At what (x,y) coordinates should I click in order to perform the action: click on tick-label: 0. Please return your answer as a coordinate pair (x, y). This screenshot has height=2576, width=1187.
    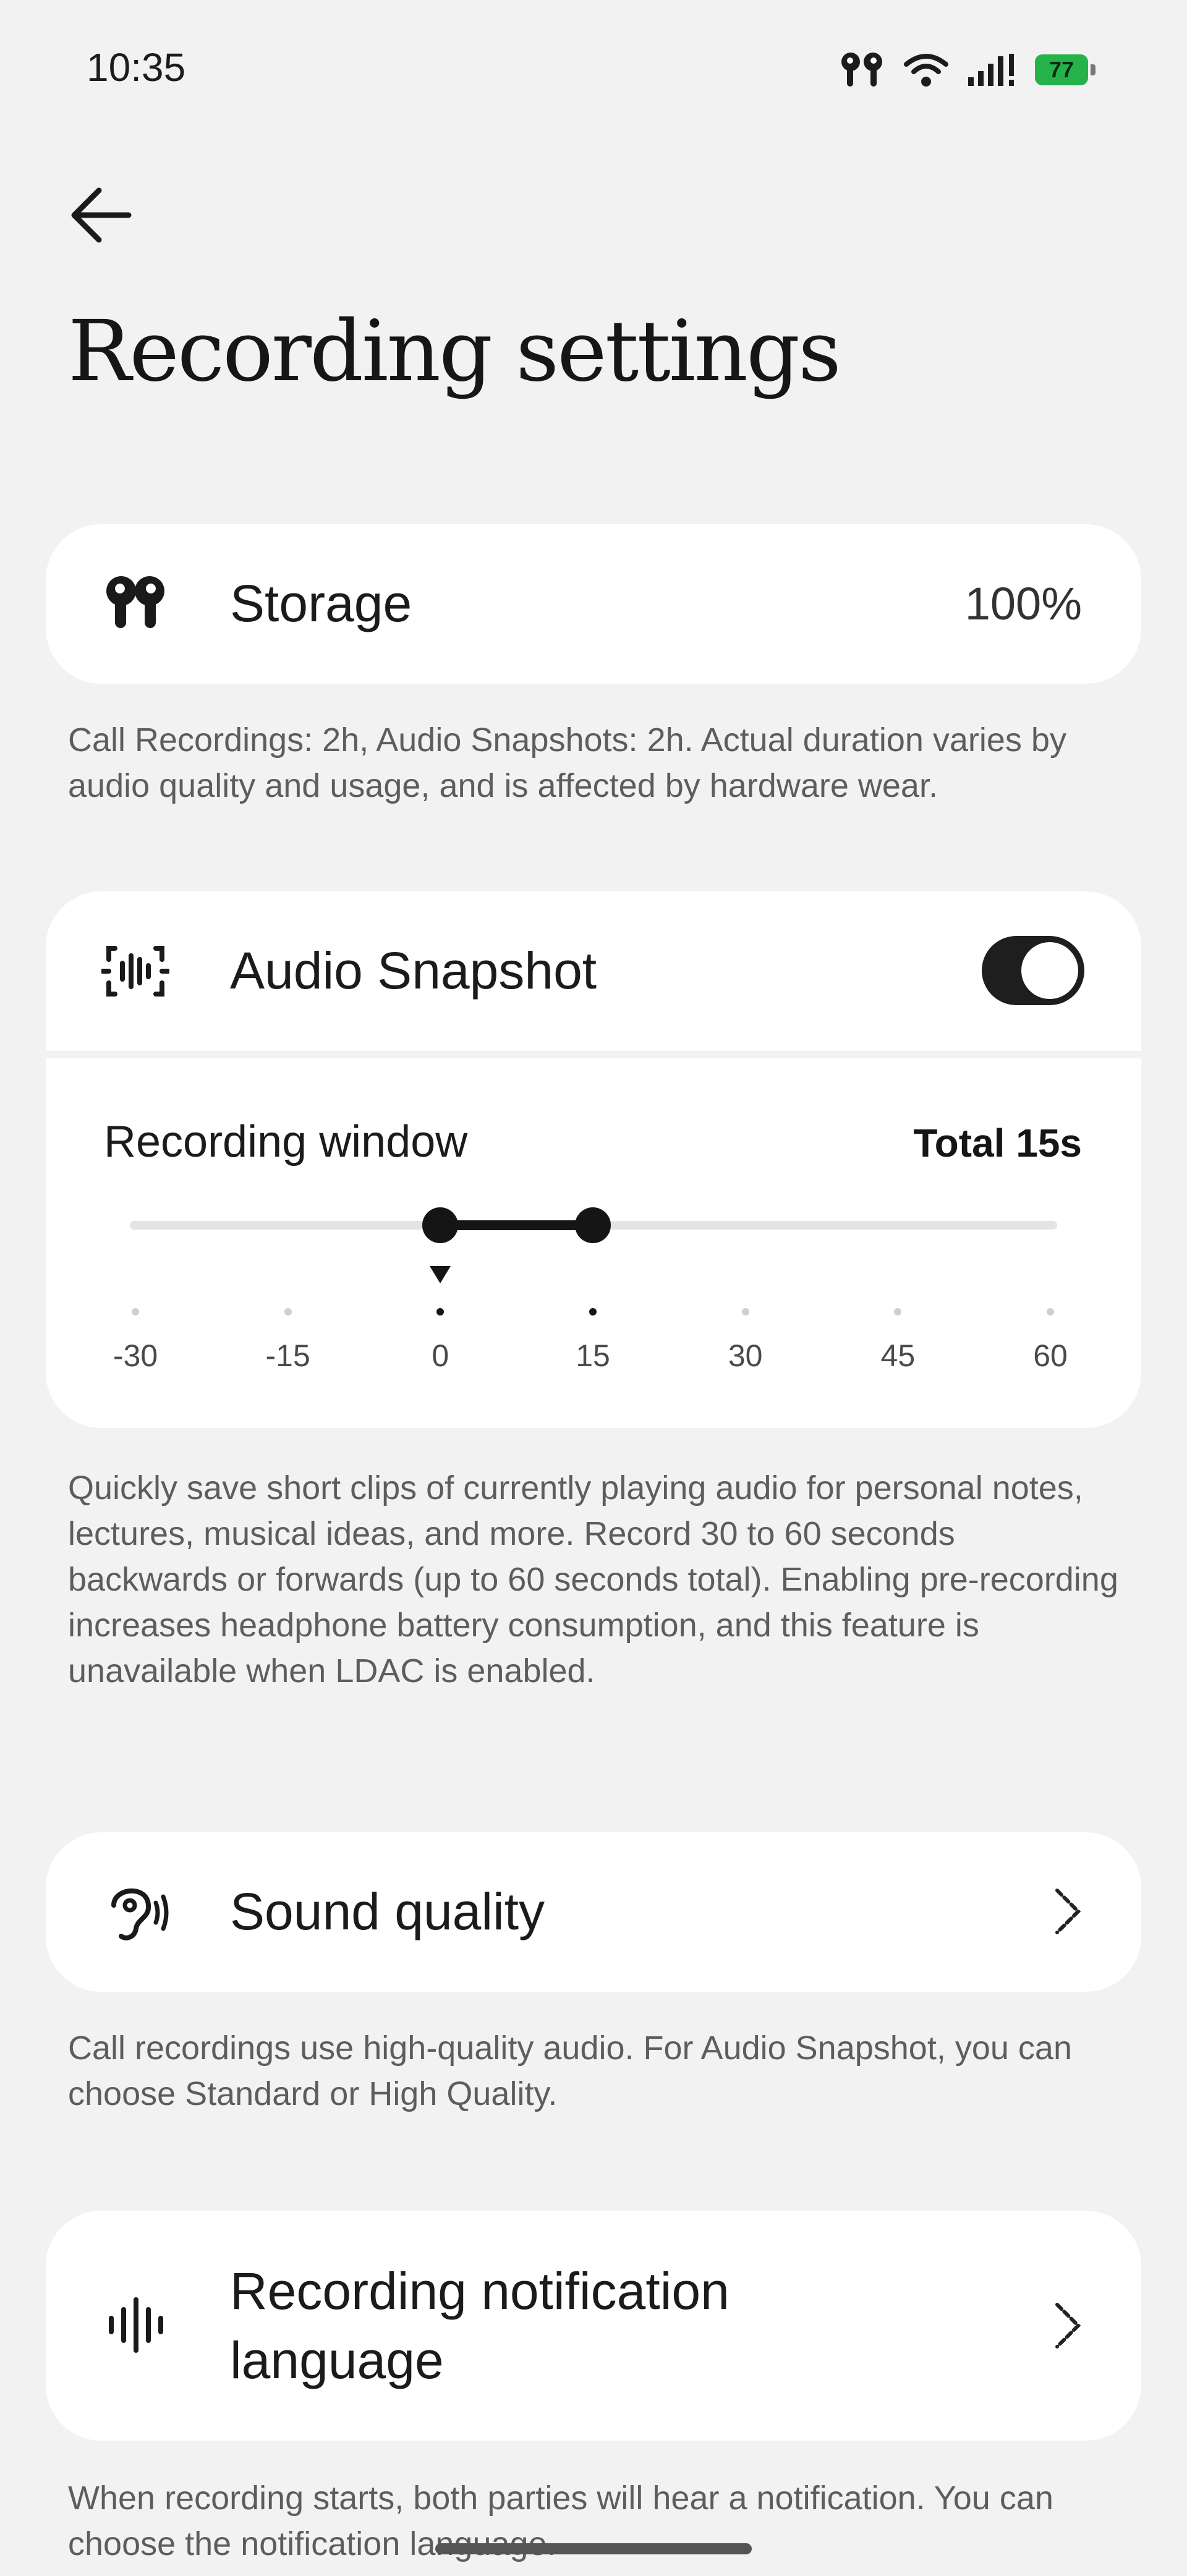
    Looking at the image, I should click on (441, 1355).